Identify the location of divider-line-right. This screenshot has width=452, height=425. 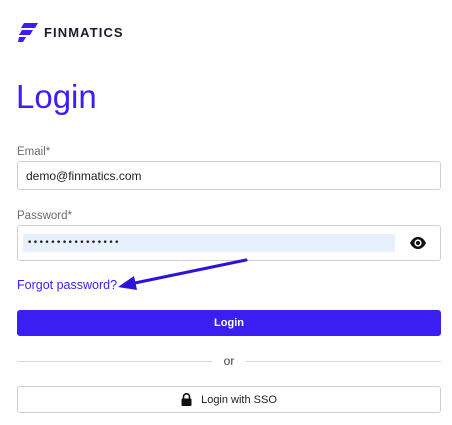
(343, 361).